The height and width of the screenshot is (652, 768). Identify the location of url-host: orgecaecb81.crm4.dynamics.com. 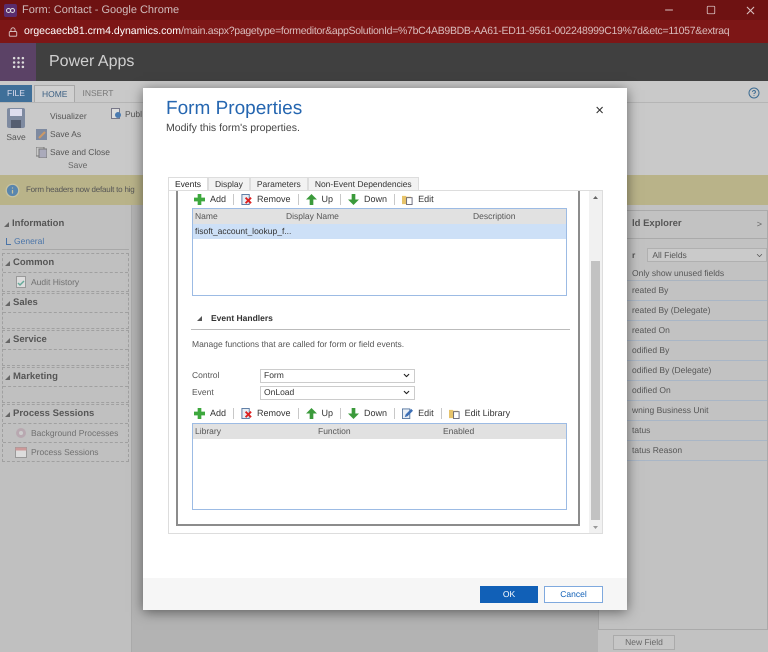
(102, 31).